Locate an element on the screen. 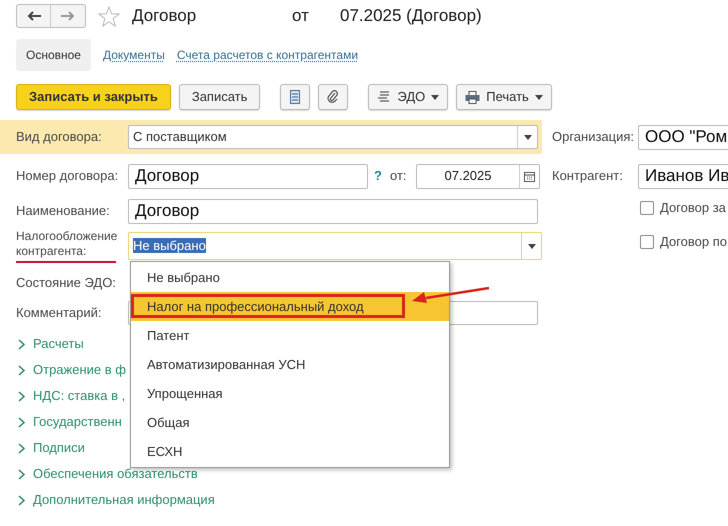 The width and height of the screenshot is (728, 526). window-title: Договор is located at coordinates (165, 16).